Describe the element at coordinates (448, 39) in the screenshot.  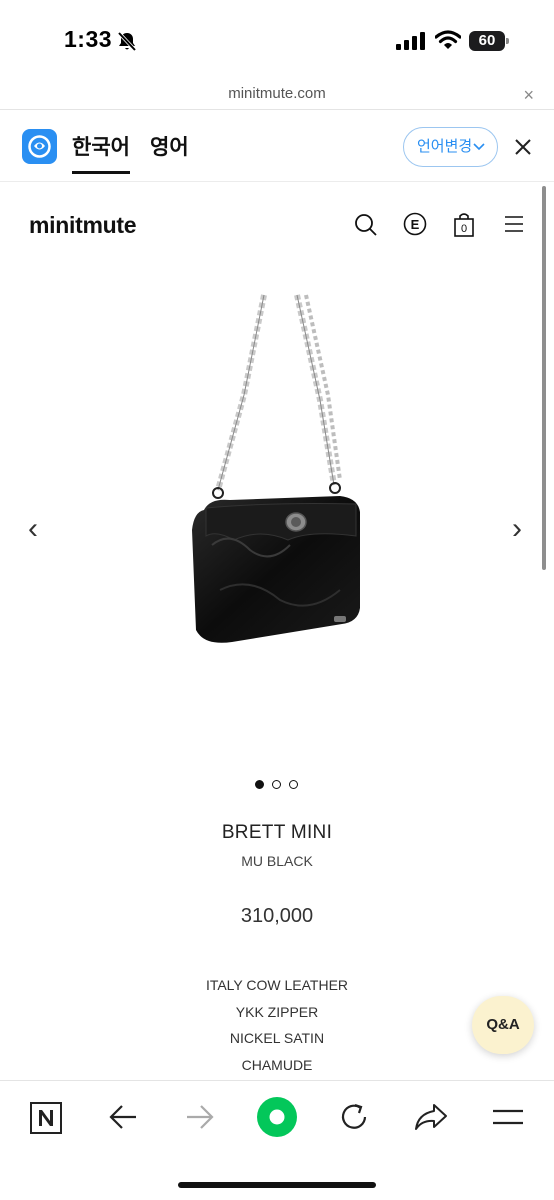
I see `wifi-icon` at that location.